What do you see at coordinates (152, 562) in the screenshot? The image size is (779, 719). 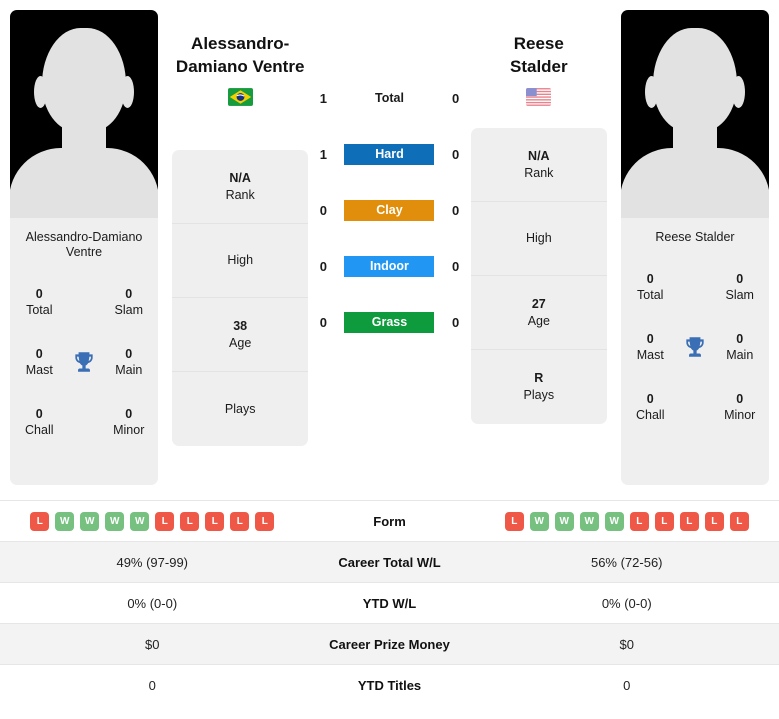 I see `left-career-total-wl: 49% (97-99)` at bounding box center [152, 562].